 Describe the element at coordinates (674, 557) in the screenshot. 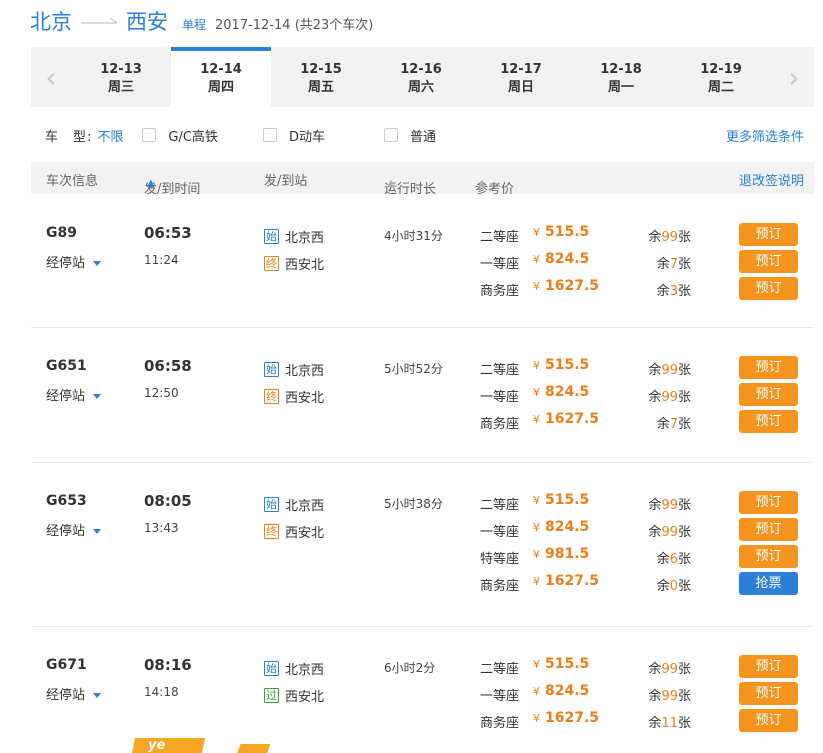

I see `tickets-left: 余6张` at that location.